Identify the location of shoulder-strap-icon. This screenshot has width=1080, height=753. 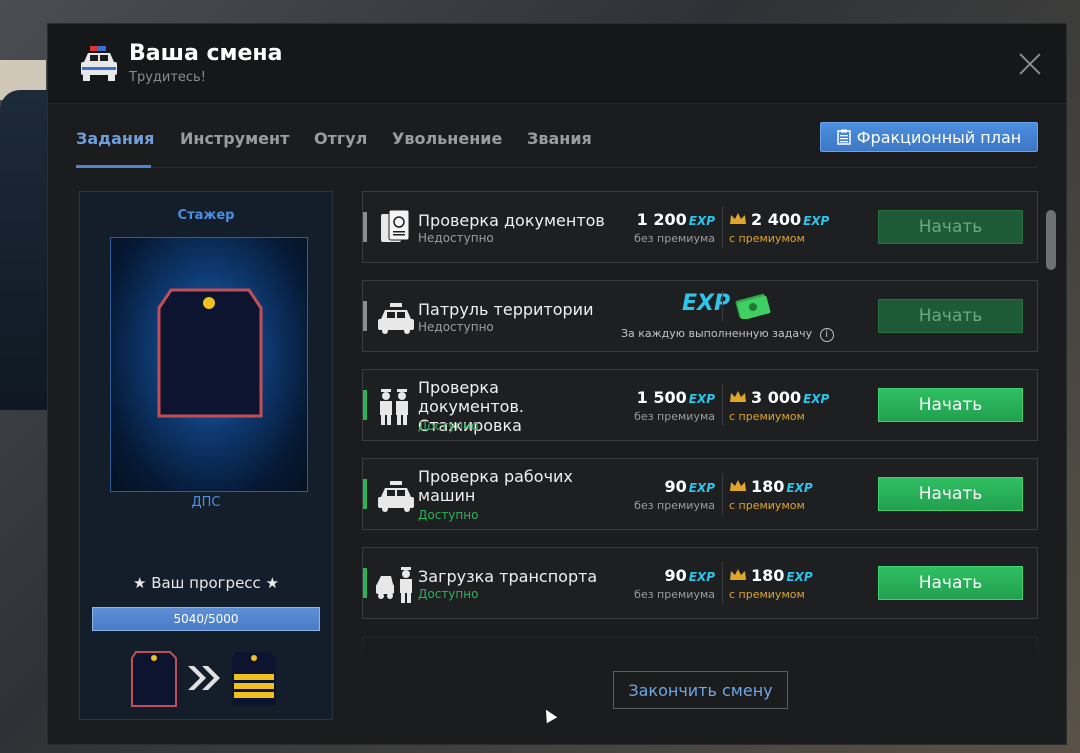
(210, 353).